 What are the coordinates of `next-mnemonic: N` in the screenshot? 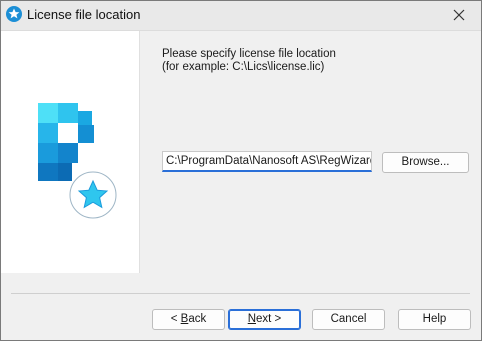 It's located at (252, 319).